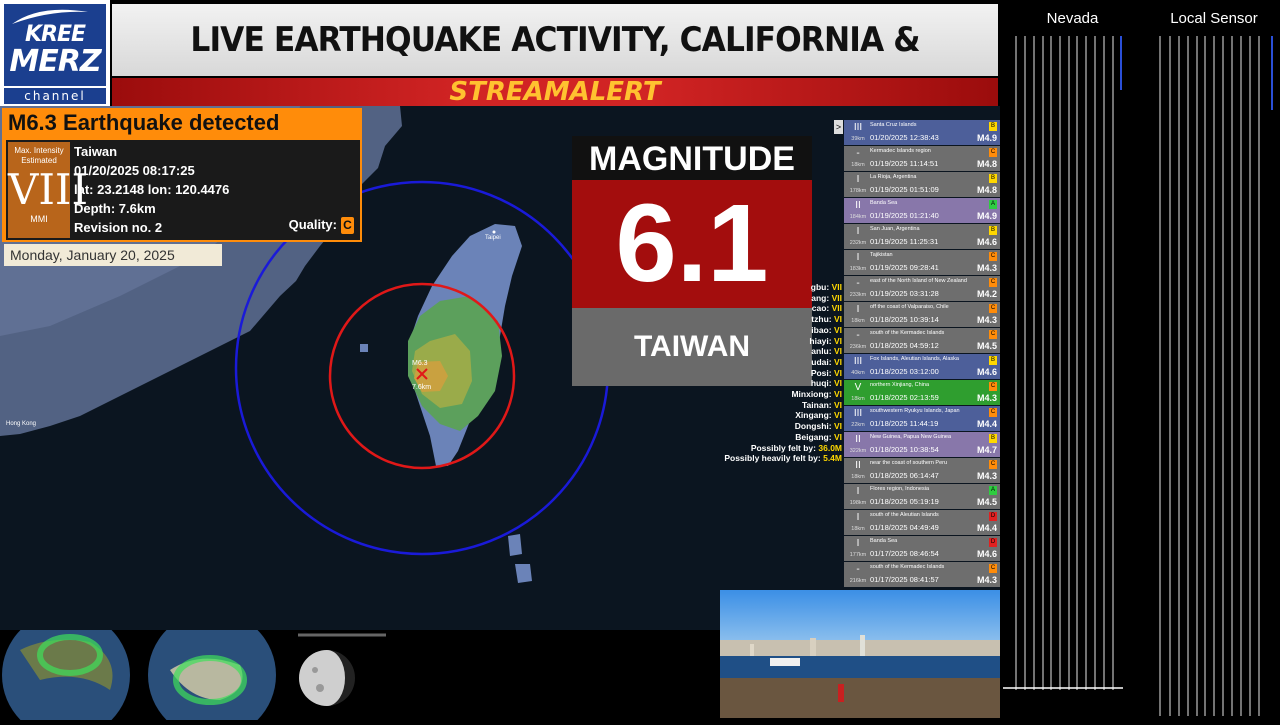 This screenshot has width=1280, height=725. I want to click on seismograph-local: Local Sensor, so click(1214, 360).